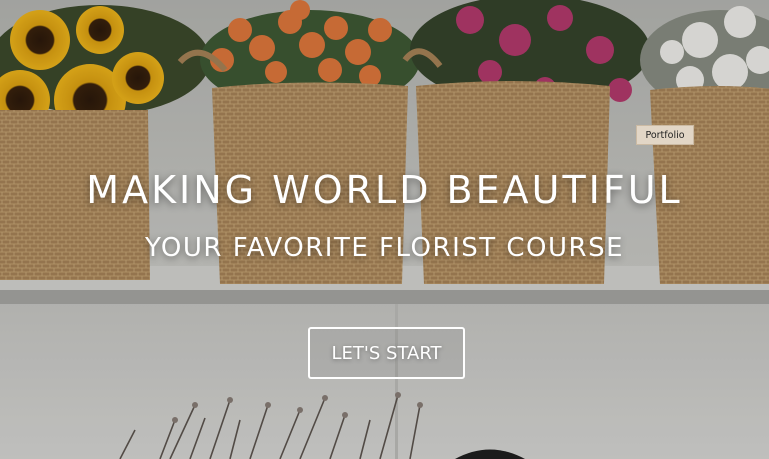 Image resolution: width=769 pixels, height=459 pixels. Describe the element at coordinates (386, 353) in the screenshot. I see `lets-start-button: LET'S START` at that location.